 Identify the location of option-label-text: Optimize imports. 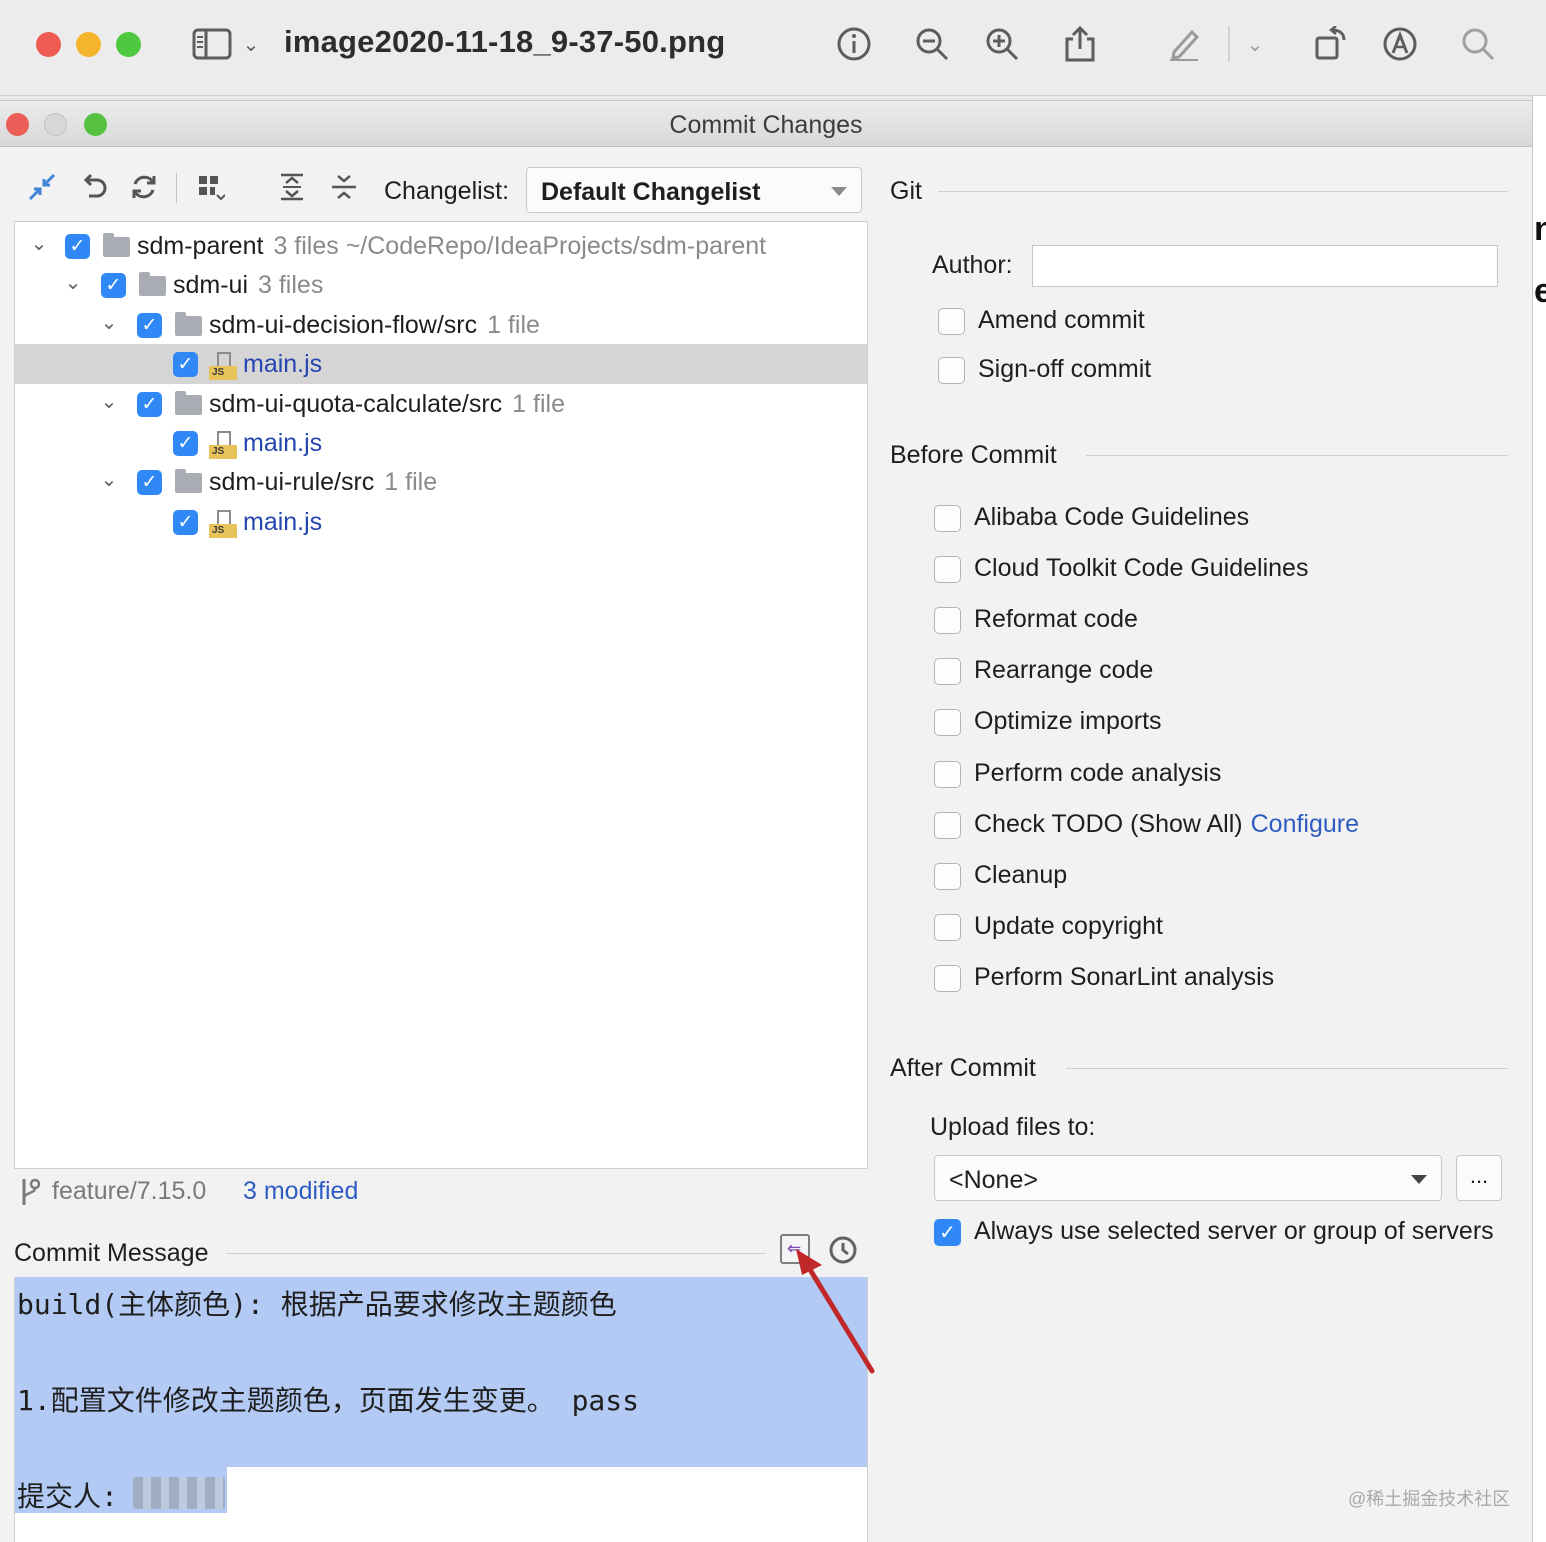
(1068, 721).